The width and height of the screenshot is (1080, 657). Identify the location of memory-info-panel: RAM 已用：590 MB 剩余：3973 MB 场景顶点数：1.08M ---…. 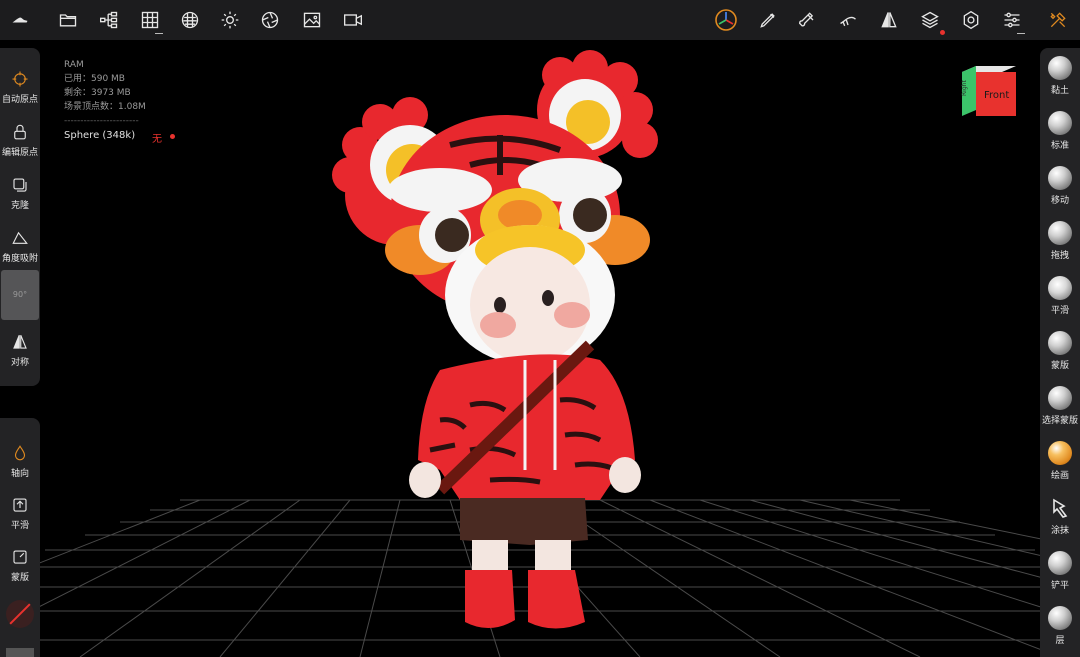
(105, 93).